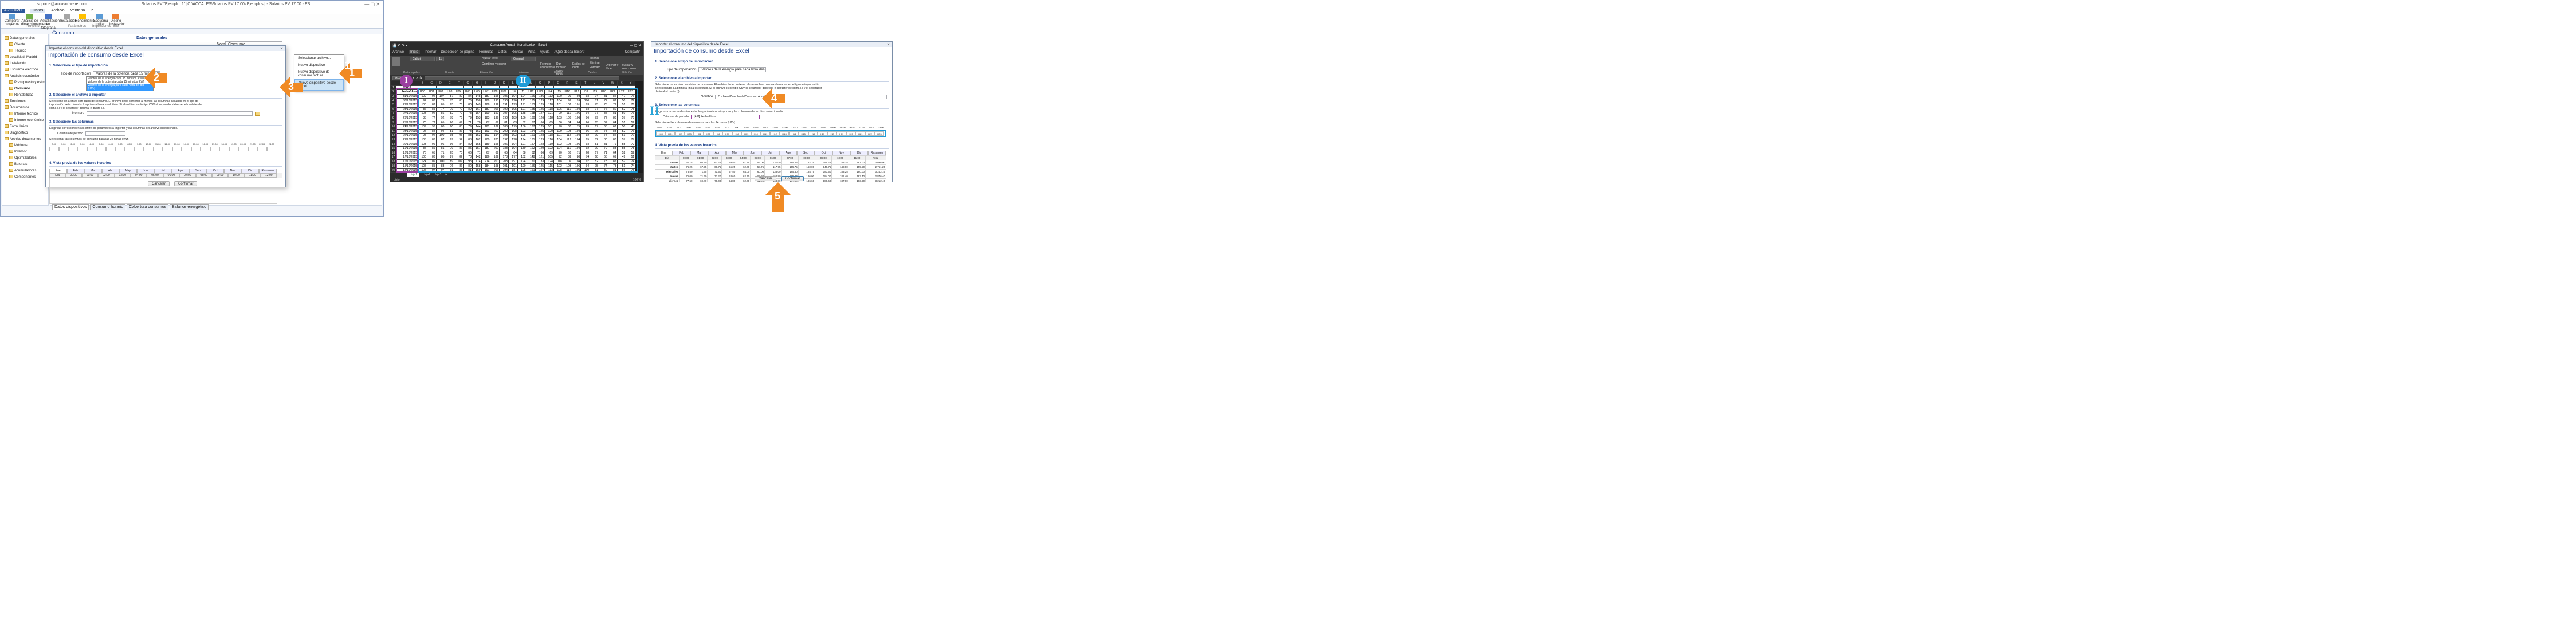  I want to click on excel-tab: Vista, so click(532, 52).